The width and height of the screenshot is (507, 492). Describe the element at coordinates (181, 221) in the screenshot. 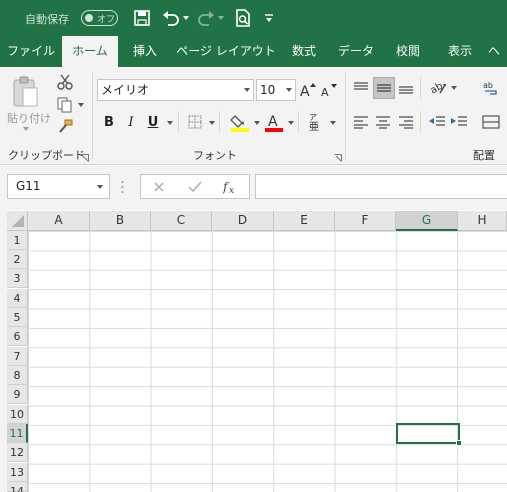

I see `column-header-c: C` at that location.